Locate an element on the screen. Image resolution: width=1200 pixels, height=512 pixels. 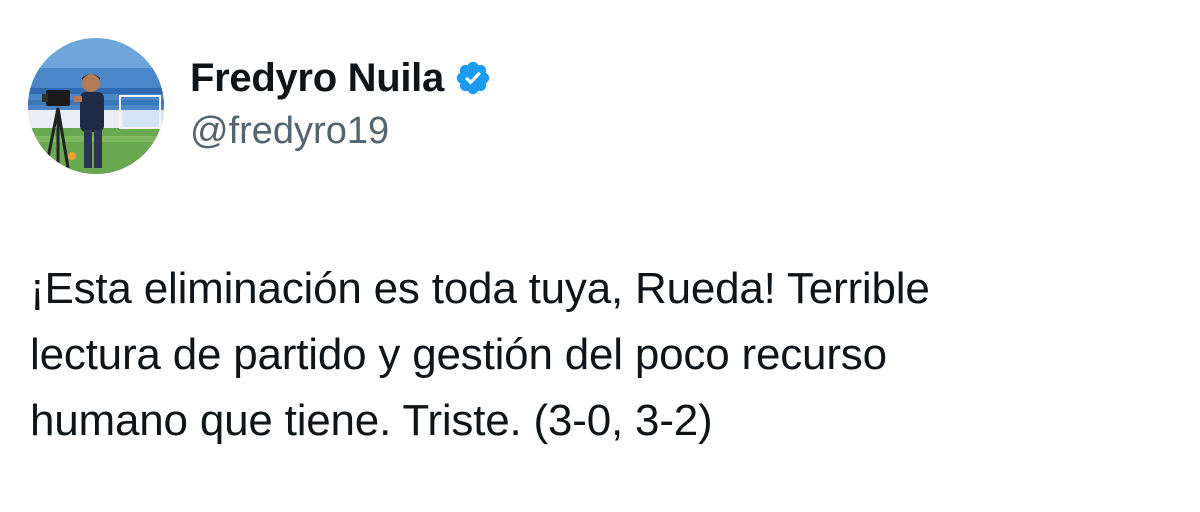
tweet-text-line: humano que tiene. Triste. (3-0, 3-2) is located at coordinates (371, 420).